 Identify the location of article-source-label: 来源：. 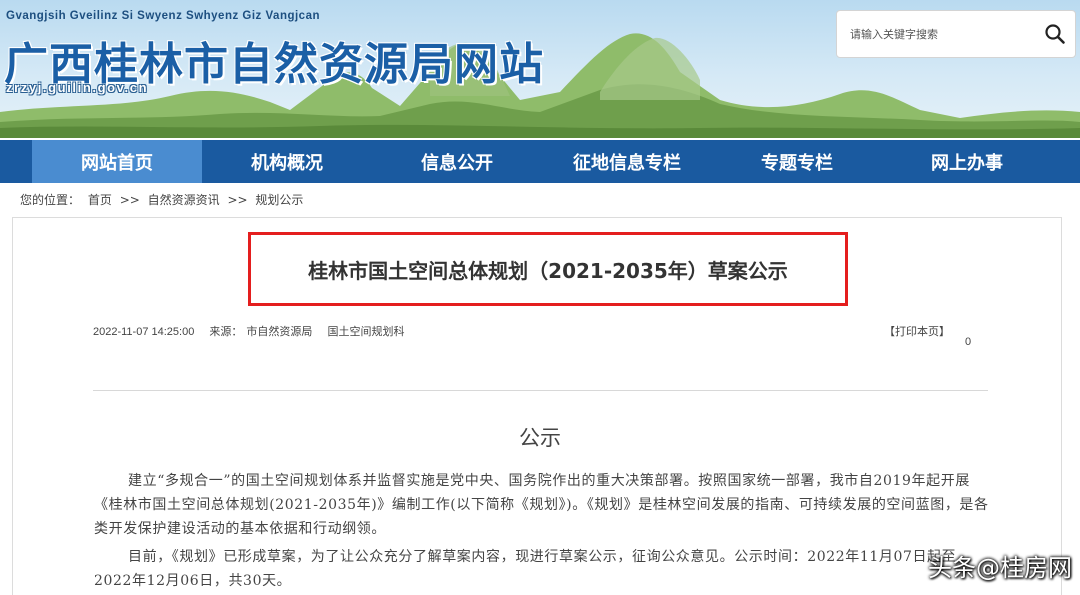
(226, 332).